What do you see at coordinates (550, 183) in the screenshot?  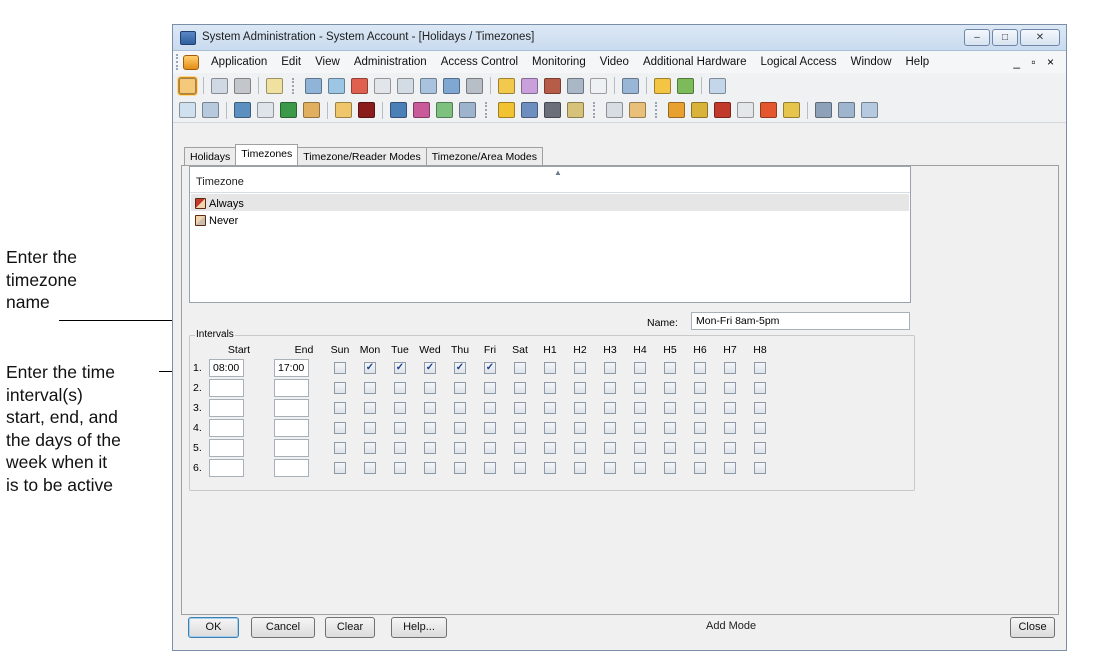 I see `timezone-column-header: Timezone` at bounding box center [550, 183].